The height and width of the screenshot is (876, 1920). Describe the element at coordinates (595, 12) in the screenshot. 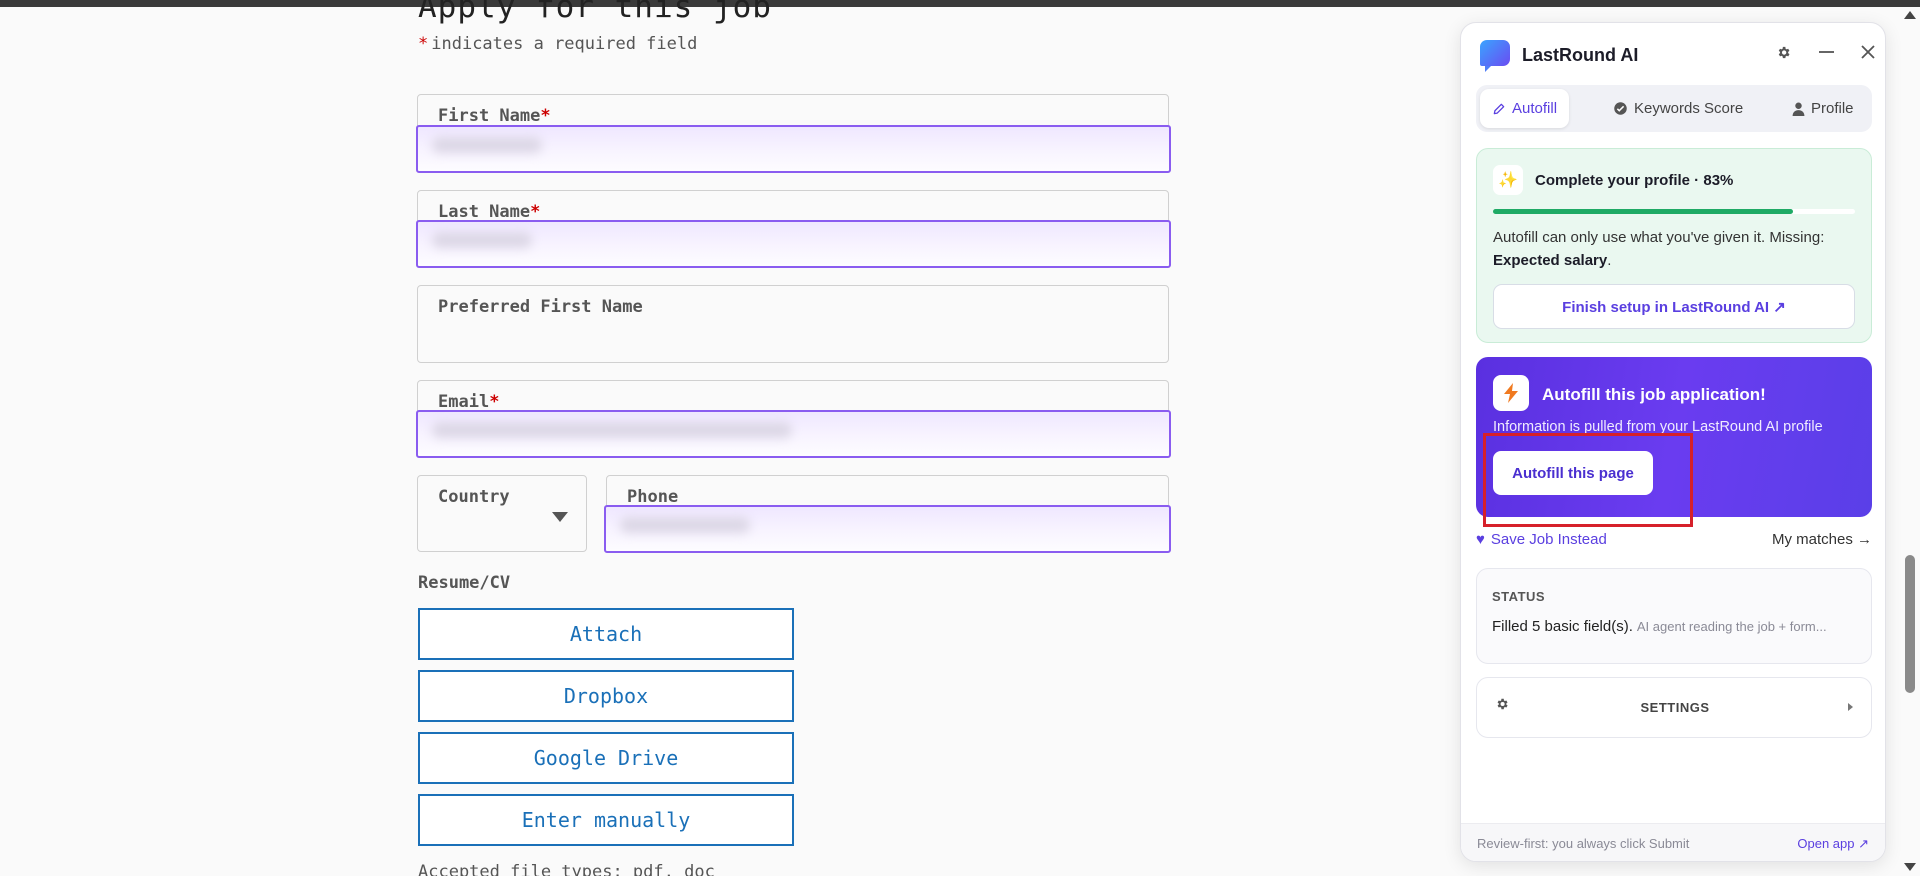

I see `form-title: Apply for this job` at that location.